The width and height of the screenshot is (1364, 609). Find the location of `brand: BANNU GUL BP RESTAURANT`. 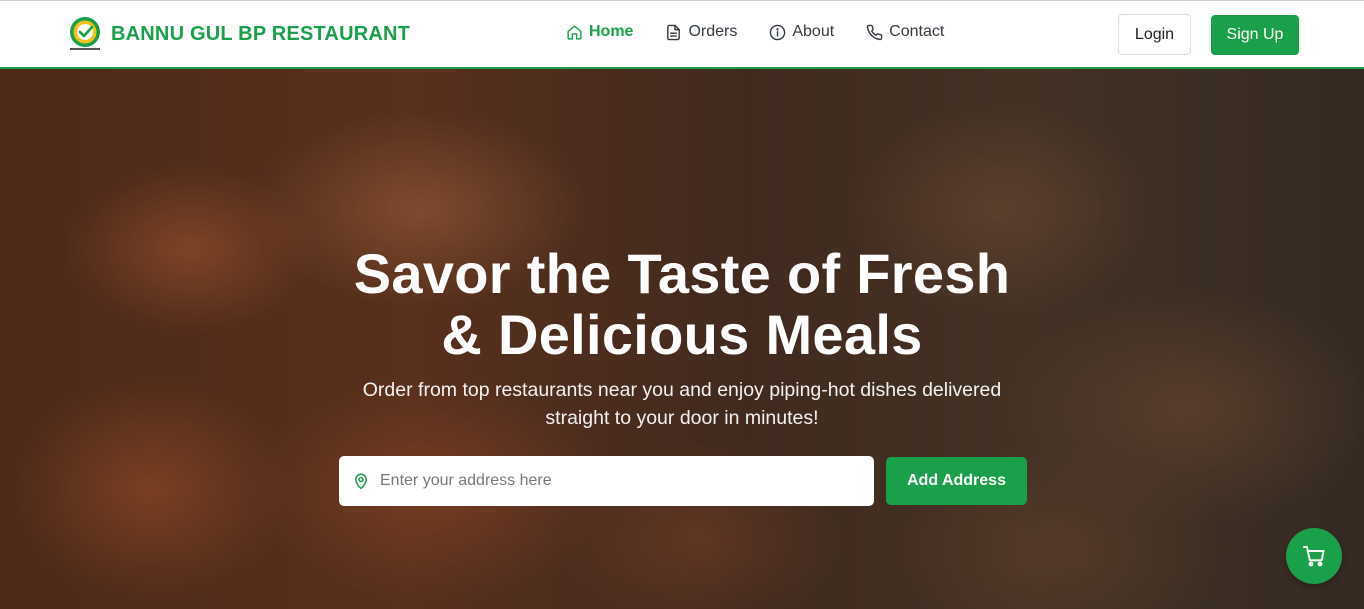

brand: BANNU GUL BP RESTAURANT is located at coordinates (238, 34).